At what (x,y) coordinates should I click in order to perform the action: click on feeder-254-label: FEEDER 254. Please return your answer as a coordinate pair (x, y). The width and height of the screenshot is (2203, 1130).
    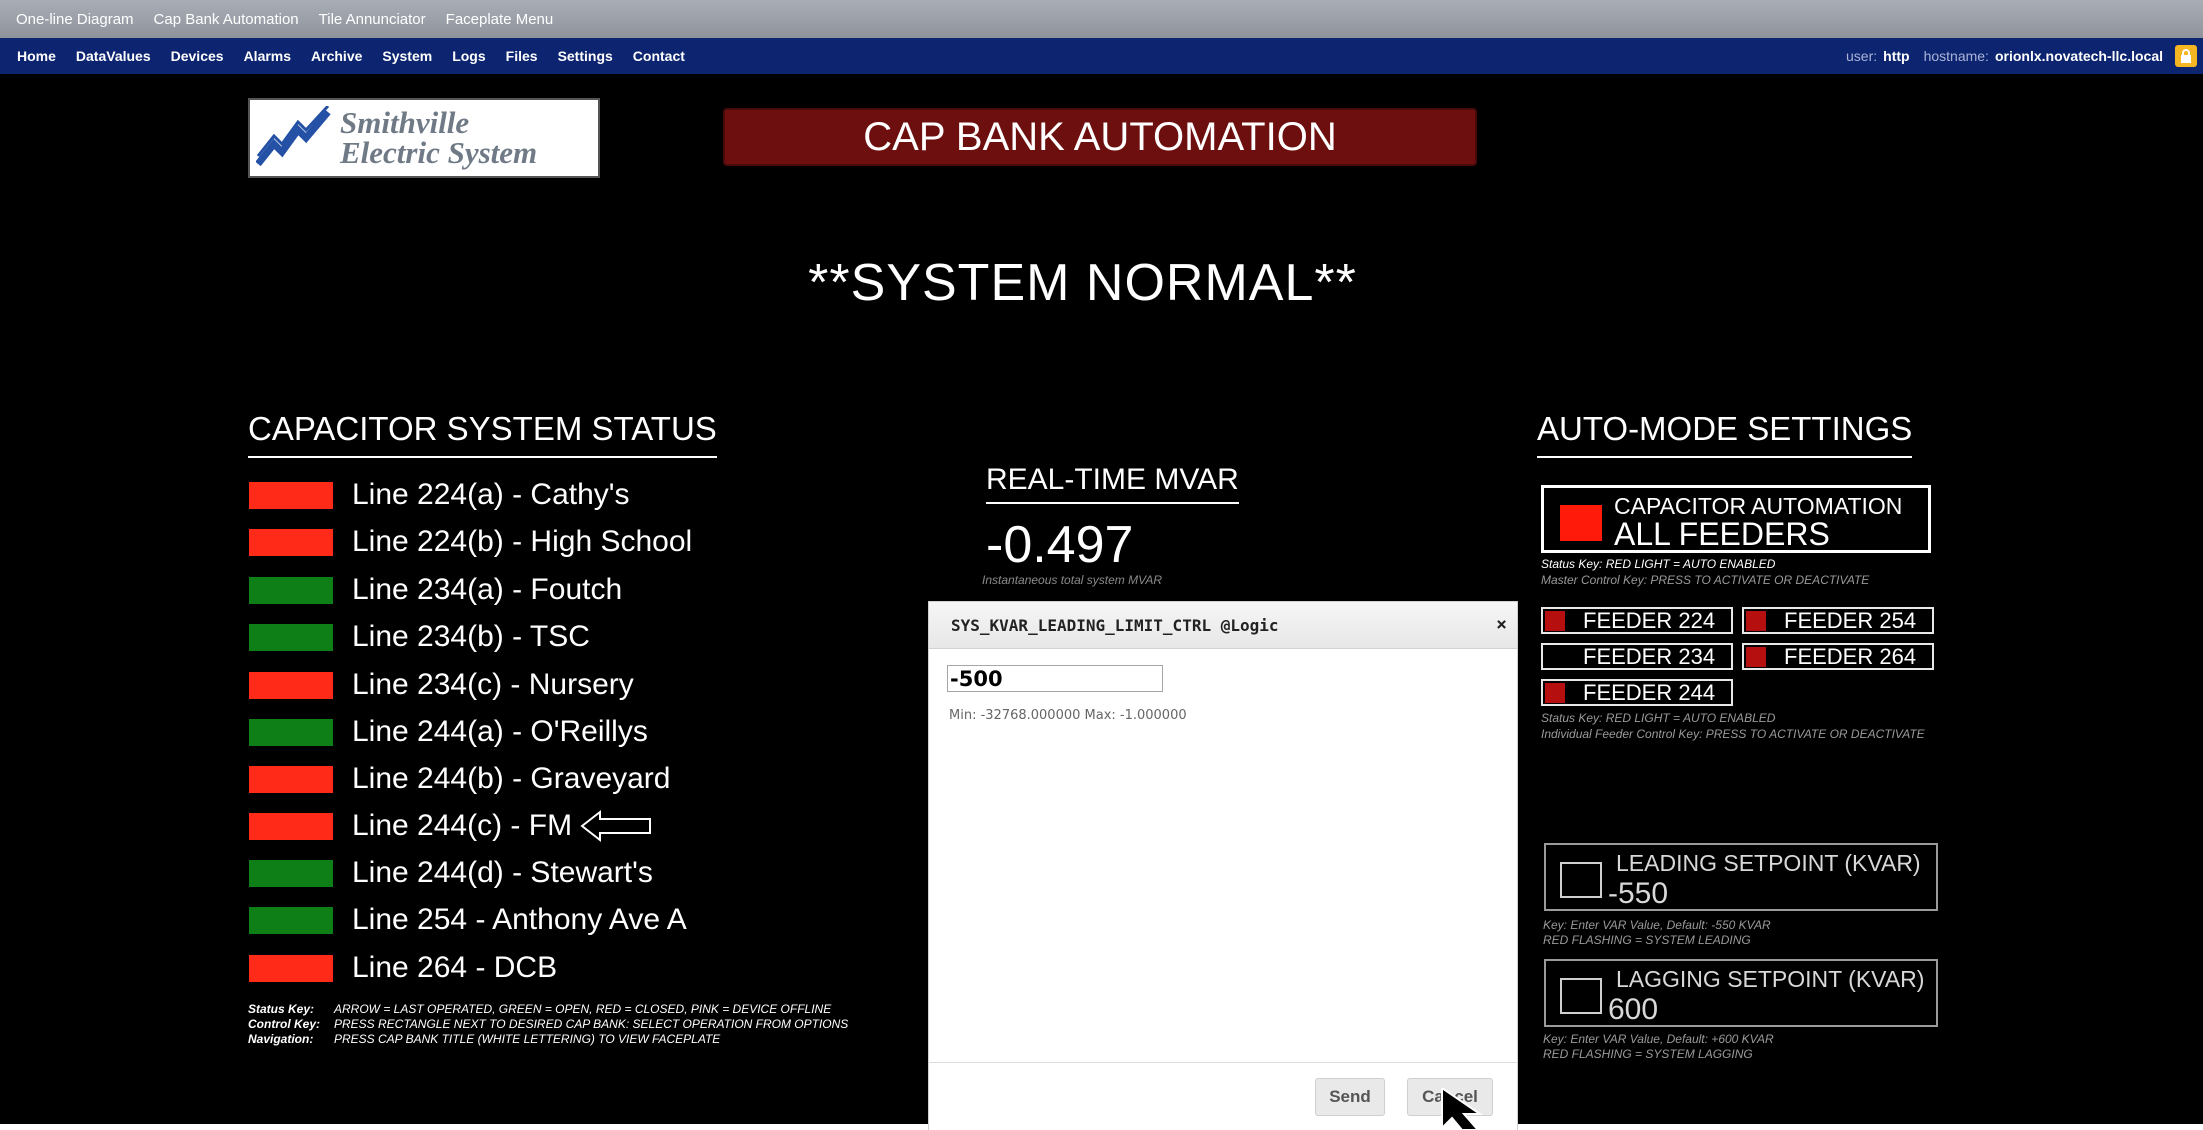
    Looking at the image, I should click on (1850, 620).